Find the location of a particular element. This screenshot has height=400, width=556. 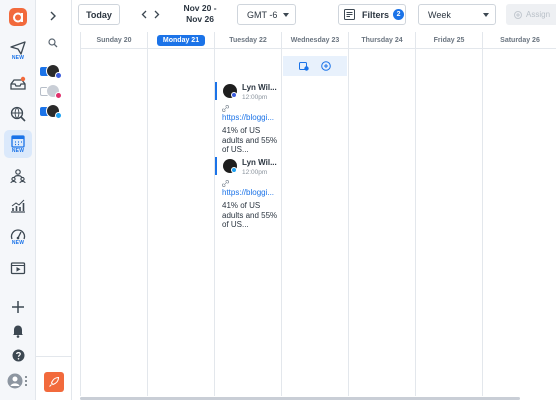

account-twitter is located at coordinates (54, 112).